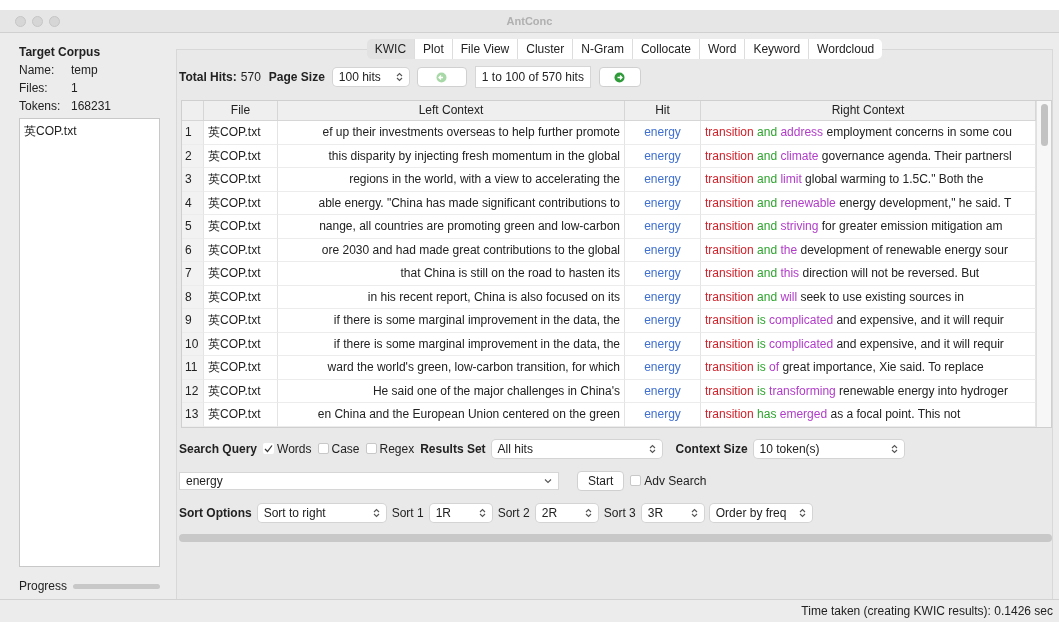  What do you see at coordinates (434, 49) in the screenshot?
I see `tab: Plot` at bounding box center [434, 49].